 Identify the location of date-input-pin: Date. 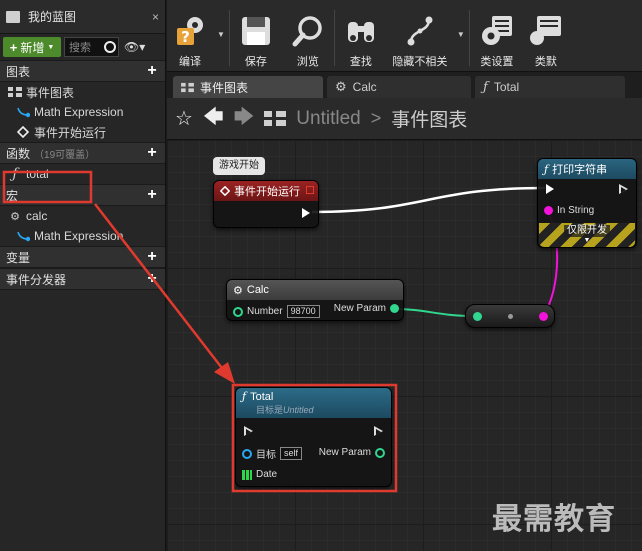
(259, 474).